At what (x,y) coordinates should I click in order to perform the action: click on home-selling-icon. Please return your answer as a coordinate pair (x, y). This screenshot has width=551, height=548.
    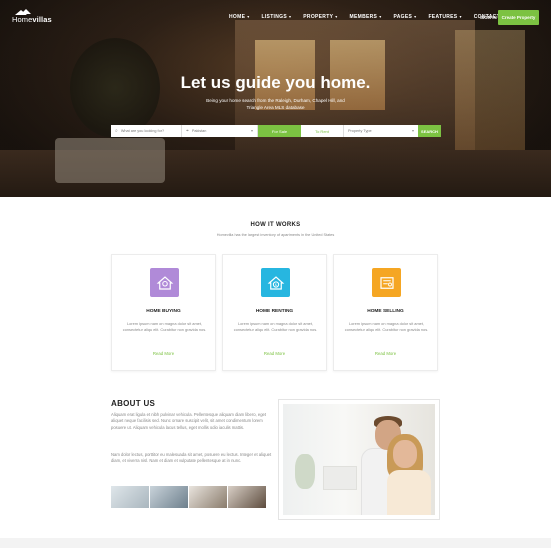
    Looking at the image, I should click on (386, 282).